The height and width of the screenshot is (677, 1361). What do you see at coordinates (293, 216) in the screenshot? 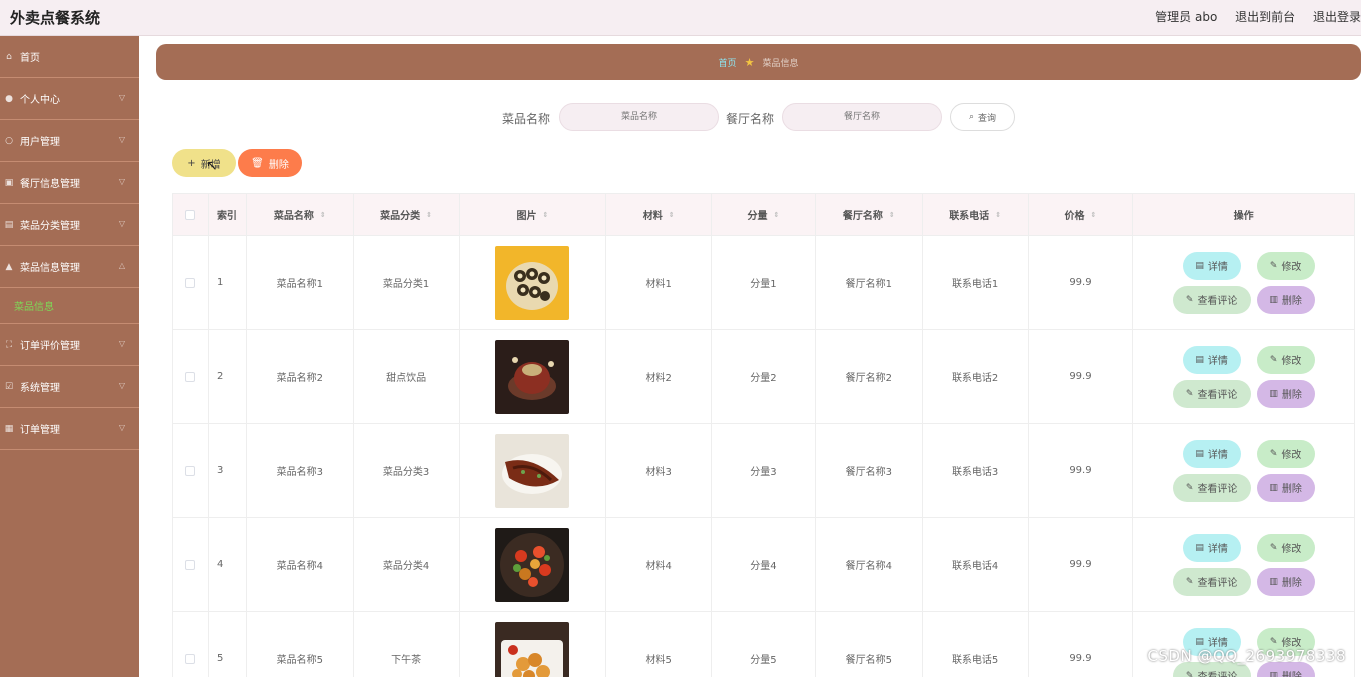
I see `header-label: 菜品名称` at bounding box center [293, 216].